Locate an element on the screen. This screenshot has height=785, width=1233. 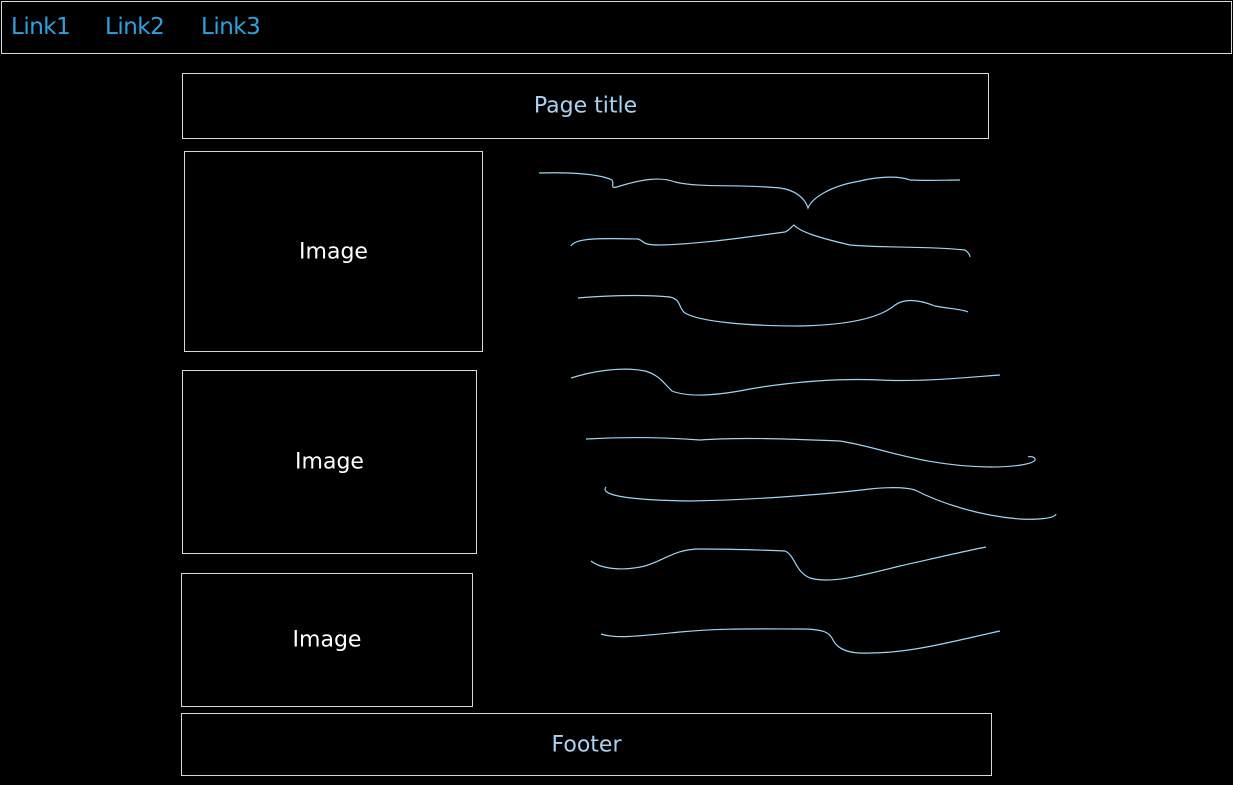
footer-label: Footer is located at coordinates (586, 744).